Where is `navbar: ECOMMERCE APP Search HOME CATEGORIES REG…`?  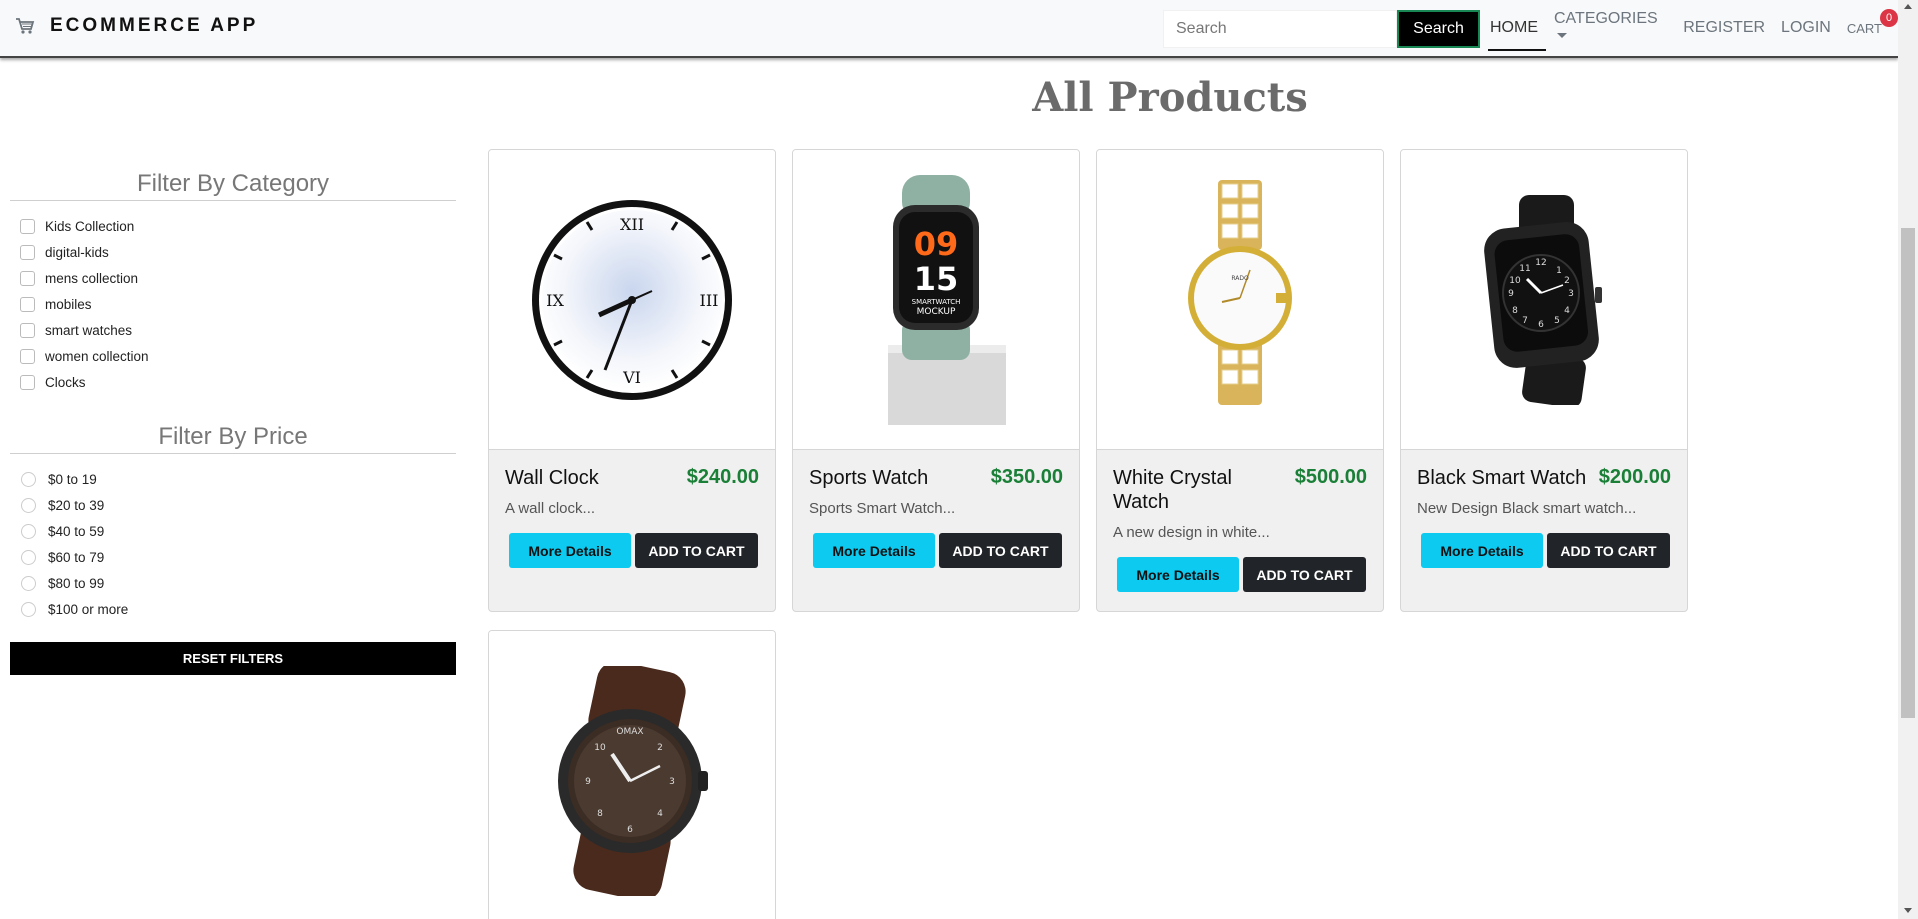 navbar: ECOMMERCE APP Search HOME CATEGORIES REG… is located at coordinates (949, 29).